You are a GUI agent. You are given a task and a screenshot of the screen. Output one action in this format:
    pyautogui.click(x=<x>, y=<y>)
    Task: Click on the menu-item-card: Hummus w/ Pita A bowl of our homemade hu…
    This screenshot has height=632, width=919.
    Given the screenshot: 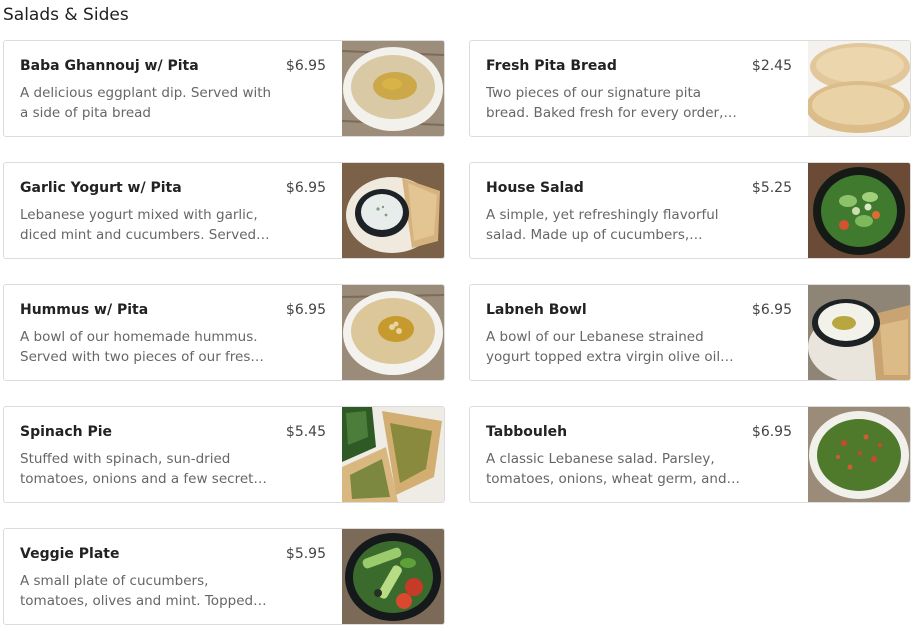 What is the action you would take?
    pyautogui.click(x=224, y=332)
    